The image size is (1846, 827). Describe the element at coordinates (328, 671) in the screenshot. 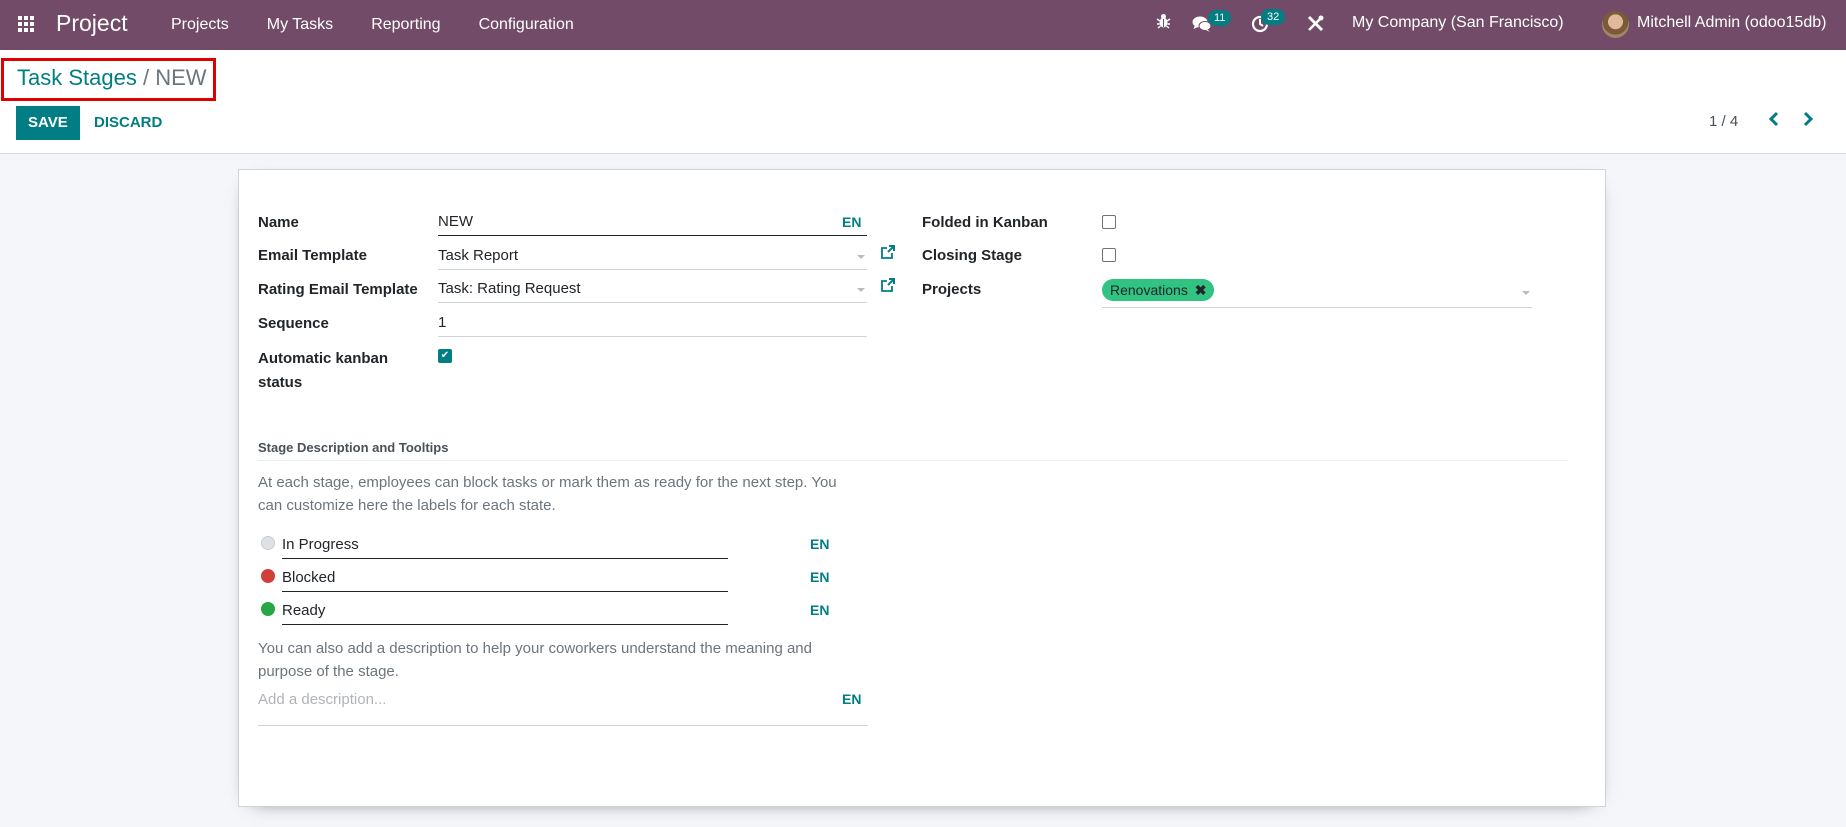

I see `description-help-line2: purpose of the stage.` at that location.